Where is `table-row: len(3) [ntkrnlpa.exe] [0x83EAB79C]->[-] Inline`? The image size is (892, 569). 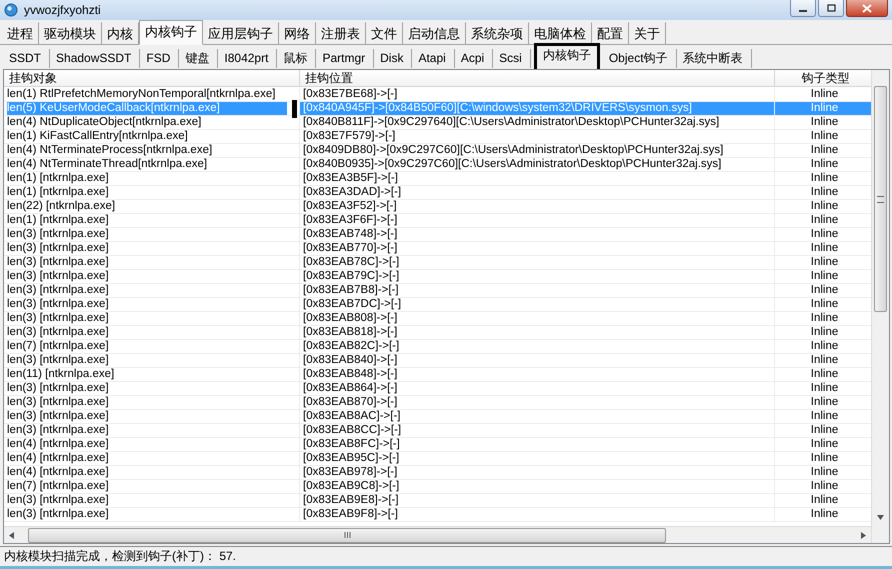
table-row: len(3) [ntkrnlpa.exe] [0x83EAB79C]->[-] Inline is located at coordinates (437, 277).